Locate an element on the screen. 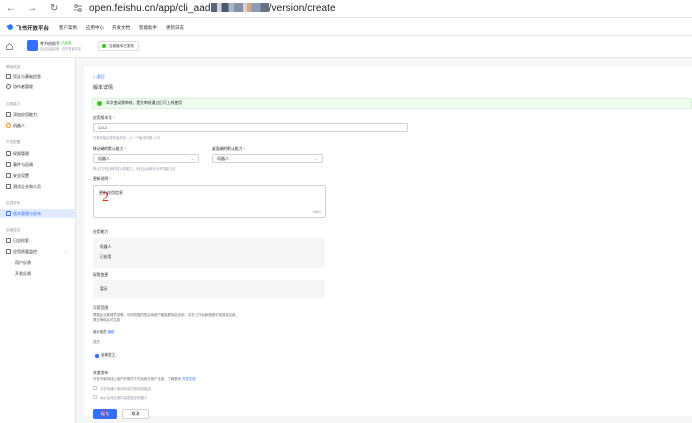 This screenshot has height=423, width=692. forward-arrow-icon: → is located at coordinates (32, 9).